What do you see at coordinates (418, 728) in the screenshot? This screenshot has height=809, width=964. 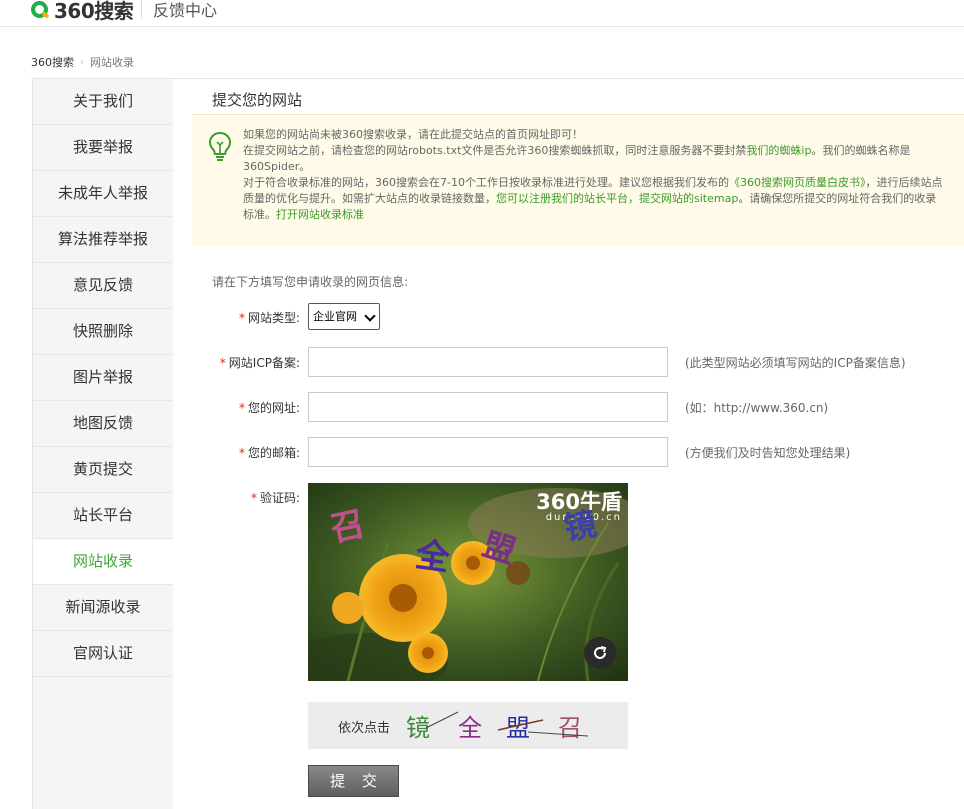 I see `order-char: 镜` at bounding box center [418, 728].